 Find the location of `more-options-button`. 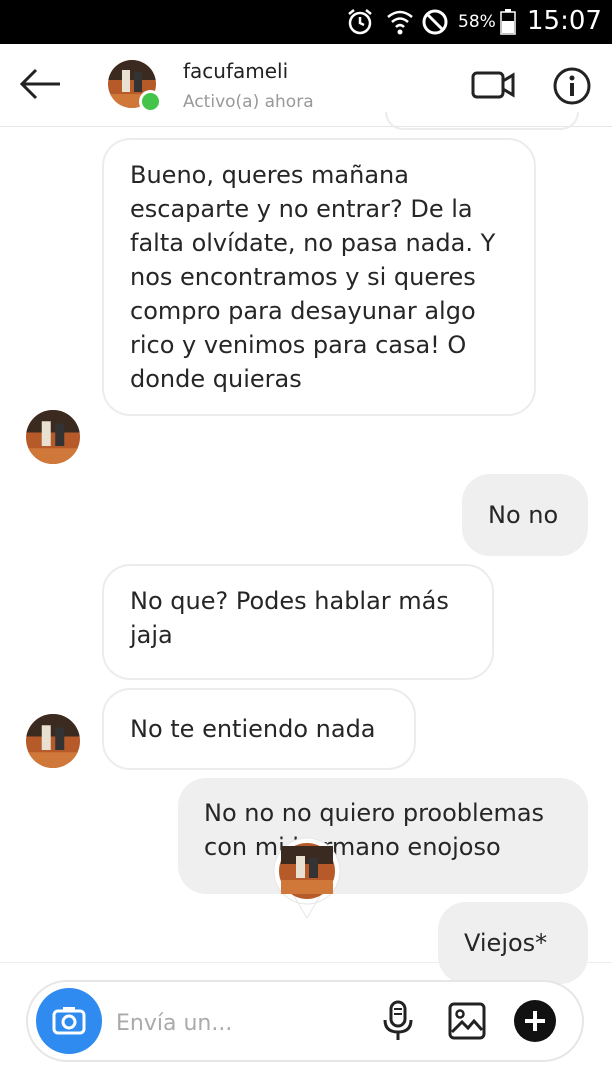

more-options-button is located at coordinates (535, 1021).